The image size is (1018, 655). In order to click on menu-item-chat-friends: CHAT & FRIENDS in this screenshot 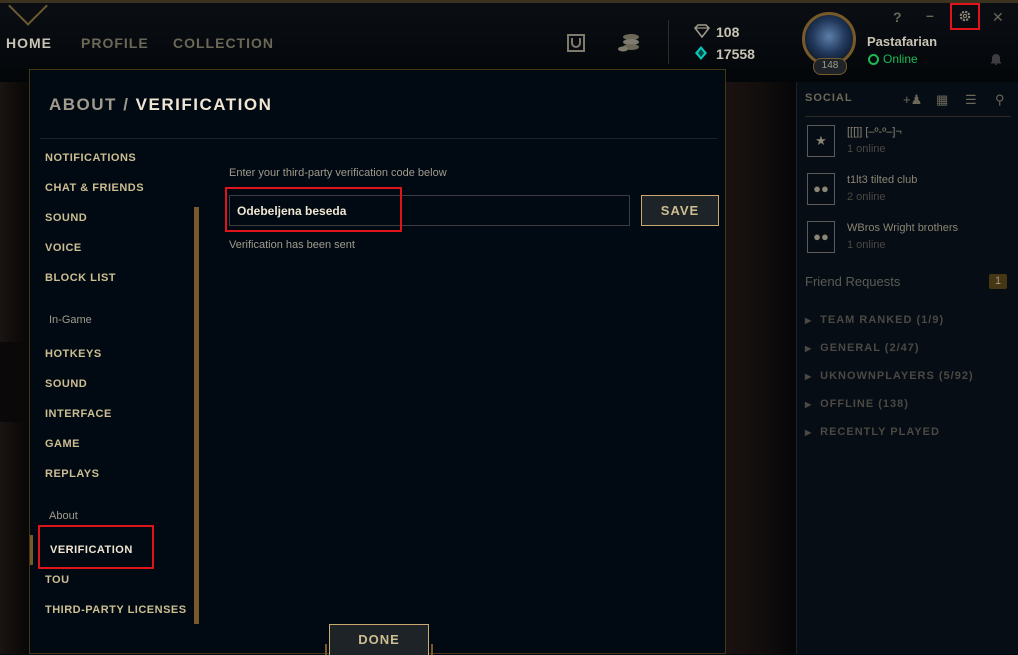, I will do `click(94, 188)`.